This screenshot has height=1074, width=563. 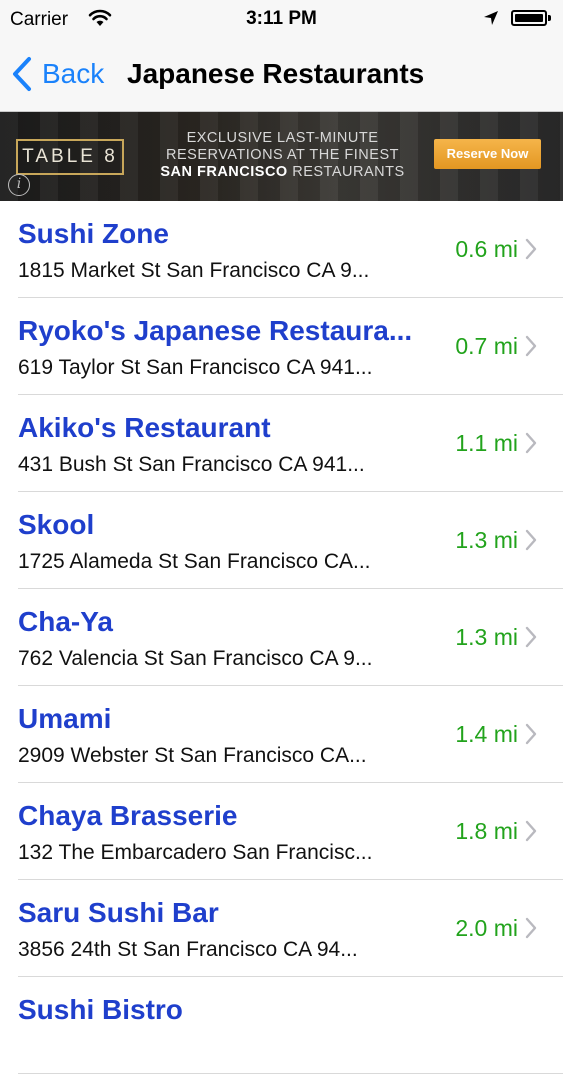 I want to click on restaurant-name: Chaya Brasserie, so click(x=128, y=815).